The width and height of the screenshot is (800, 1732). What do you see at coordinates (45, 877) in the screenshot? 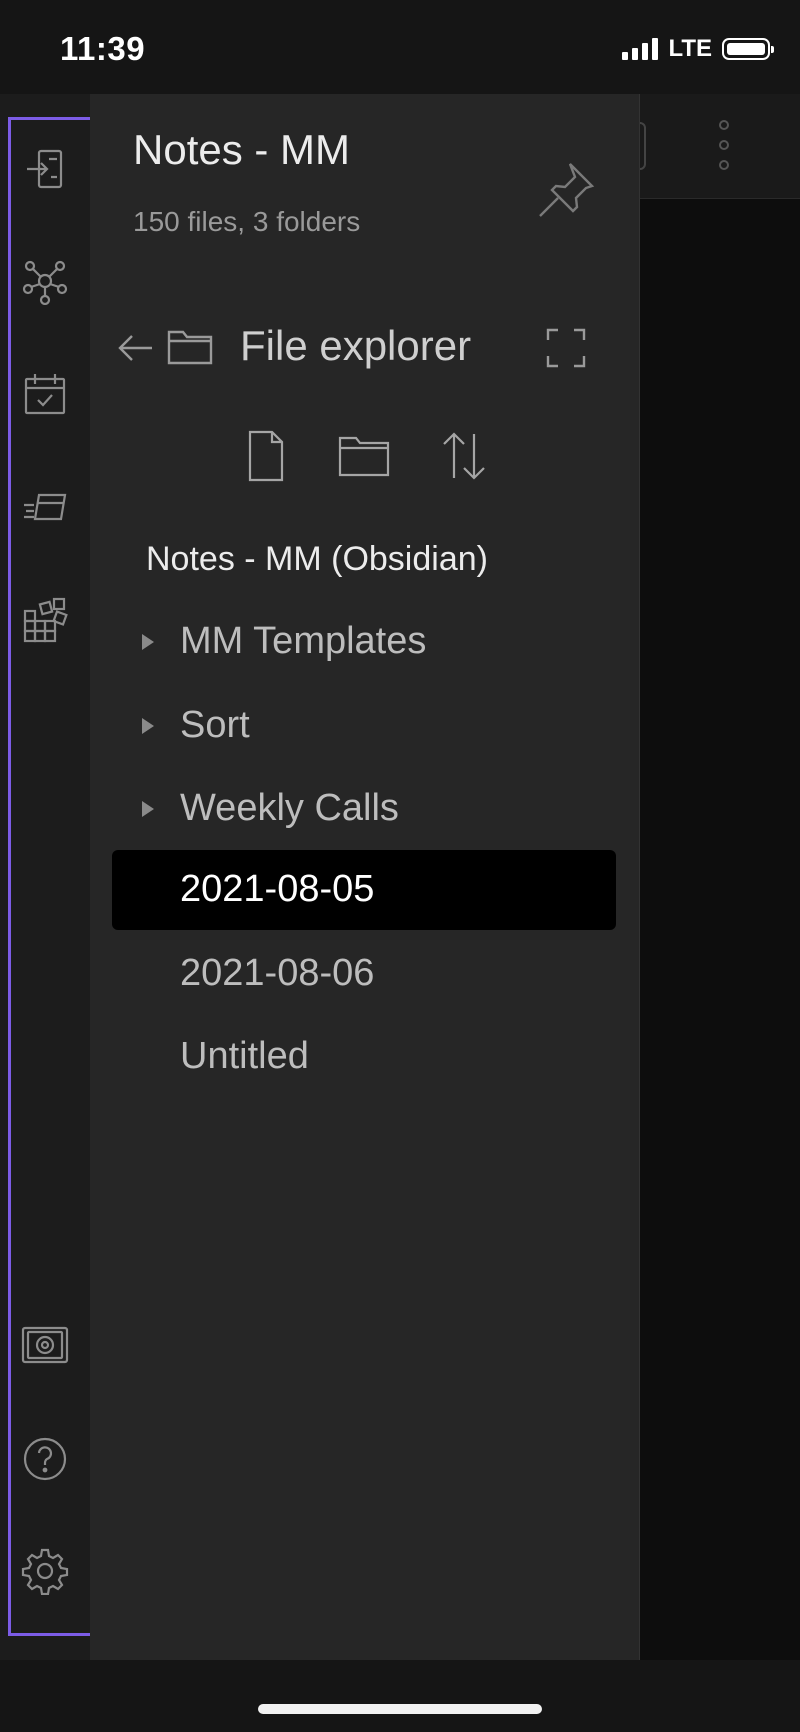
I see `ribbon` at bounding box center [45, 877].